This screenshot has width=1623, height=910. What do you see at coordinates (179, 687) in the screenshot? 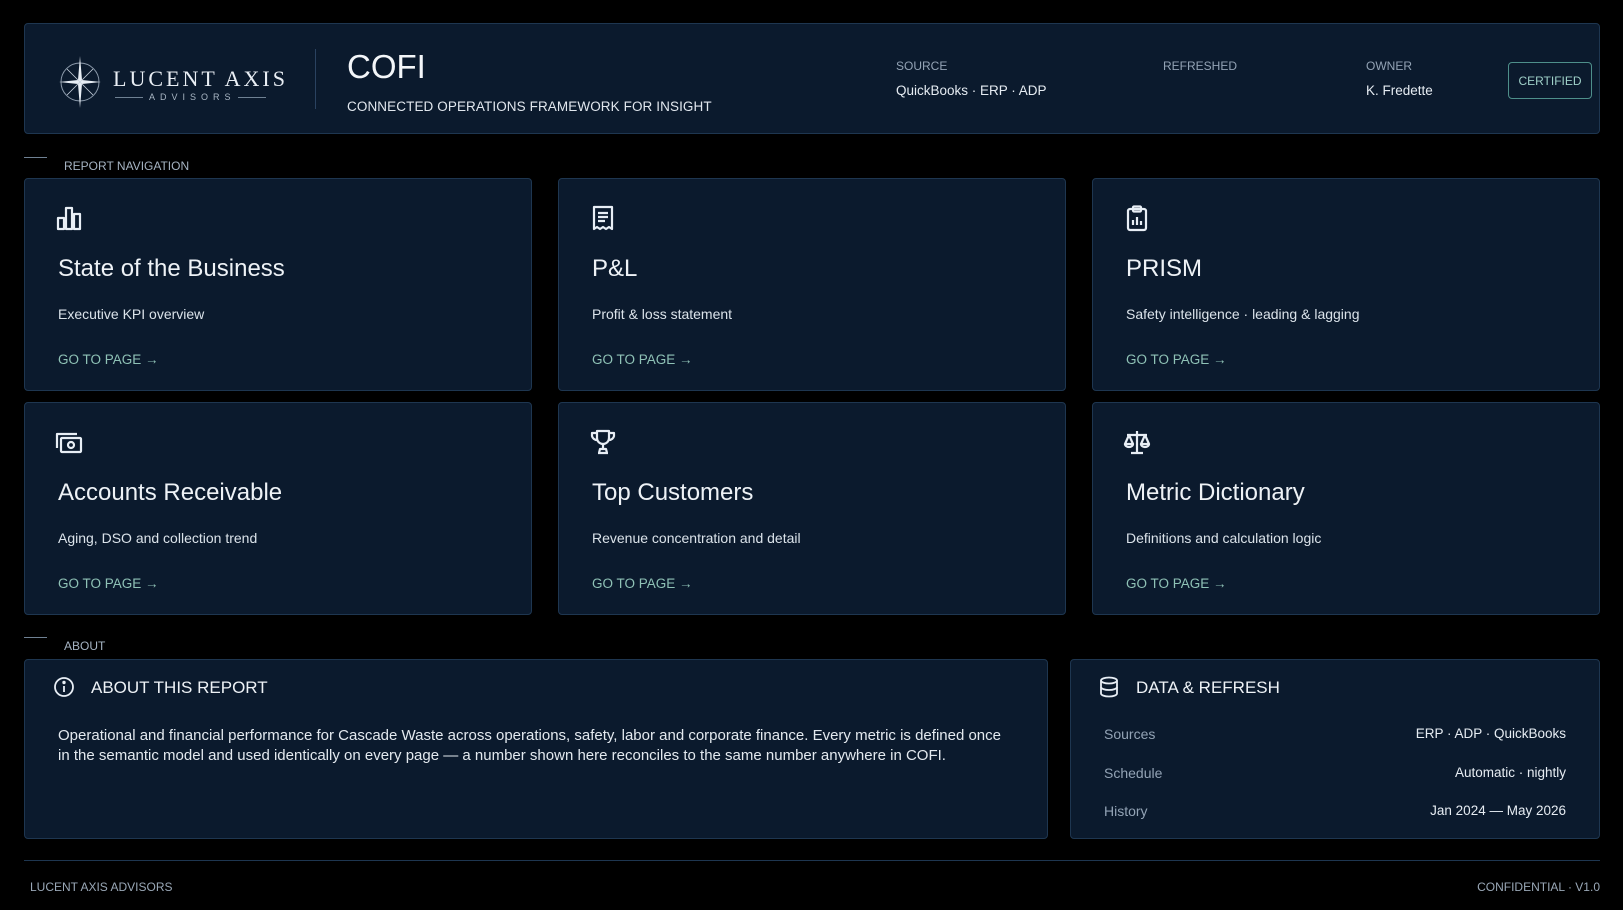
I see `about-title: ABOUT THIS REPORT` at bounding box center [179, 687].